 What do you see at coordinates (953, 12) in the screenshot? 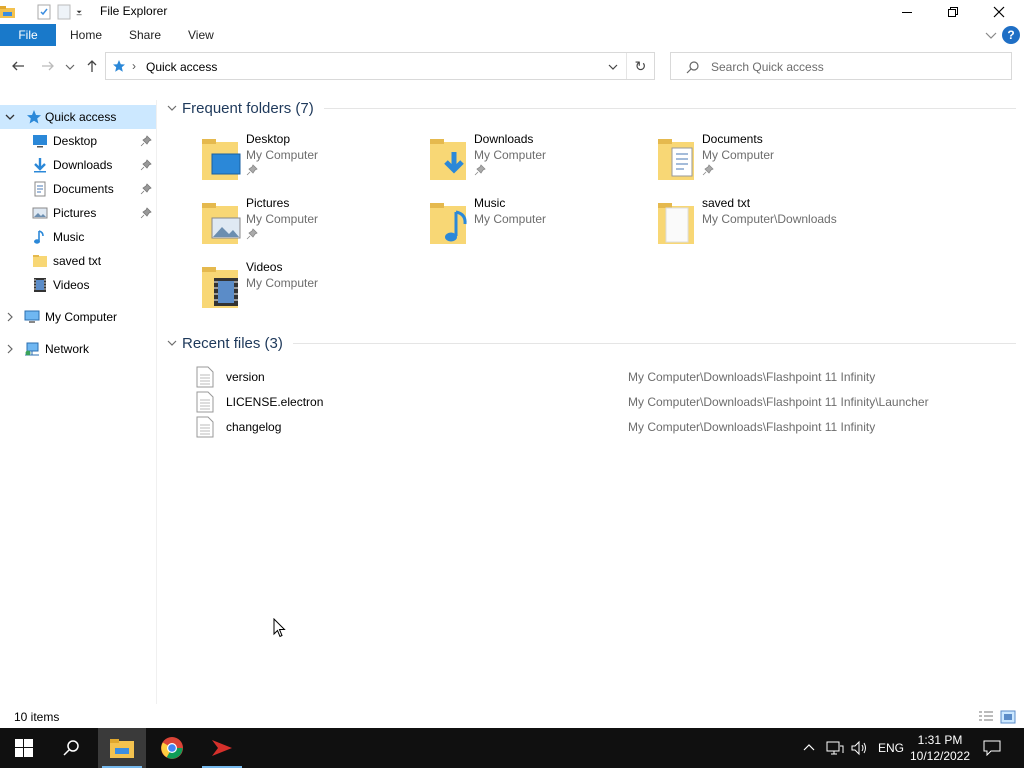
I see `restore-button` at bounding box center [953, 12].